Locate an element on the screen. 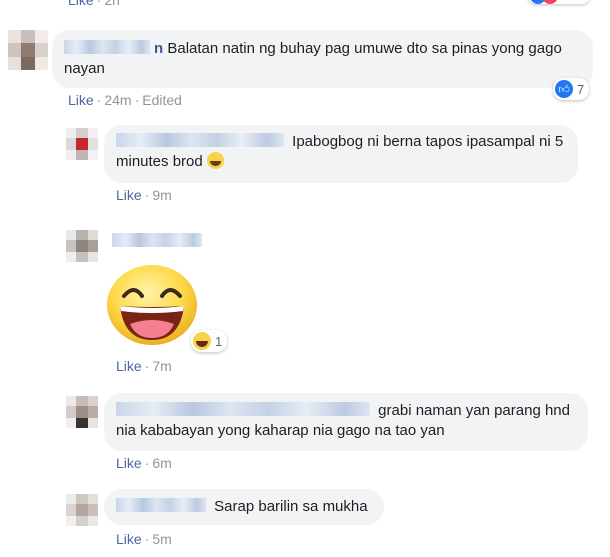 The height and width of the screenshot is (557, 610). comment-actions: Like · 24m · Edited is located at coordinates (125, 100).